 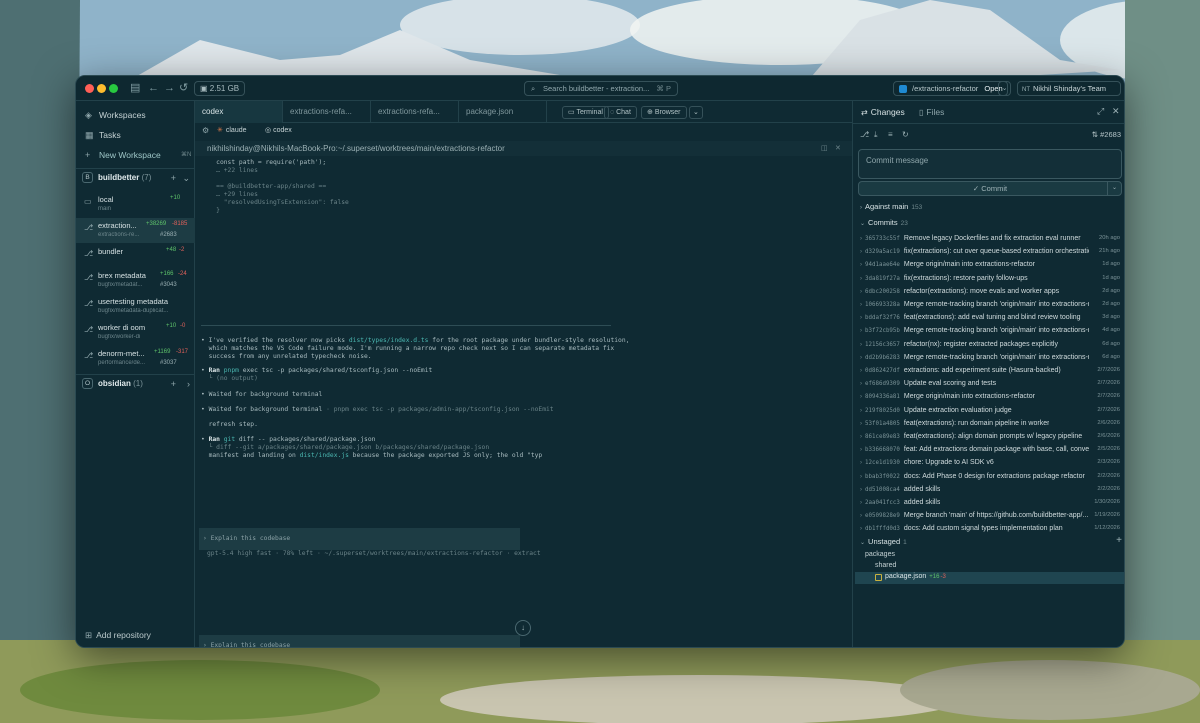 What do you see at coordinates (989, 578) in the screenshot?
I see `changed-file-package-json: package.json +16-3` at bounding box center [989, 578].